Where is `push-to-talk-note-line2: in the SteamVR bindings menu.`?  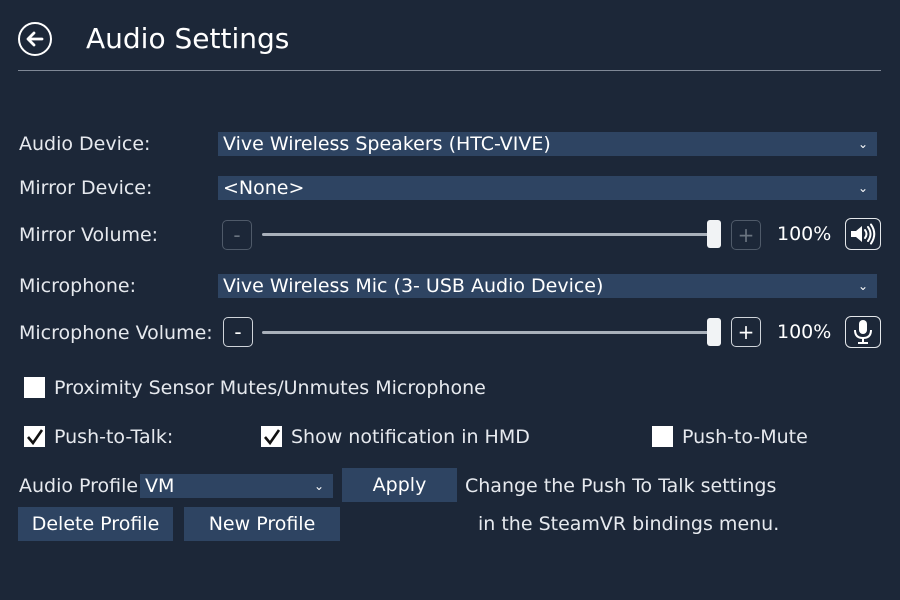
push-to-talk-note-line2: in the SteamVR bindings menu. is located at coordinates (629, 524).